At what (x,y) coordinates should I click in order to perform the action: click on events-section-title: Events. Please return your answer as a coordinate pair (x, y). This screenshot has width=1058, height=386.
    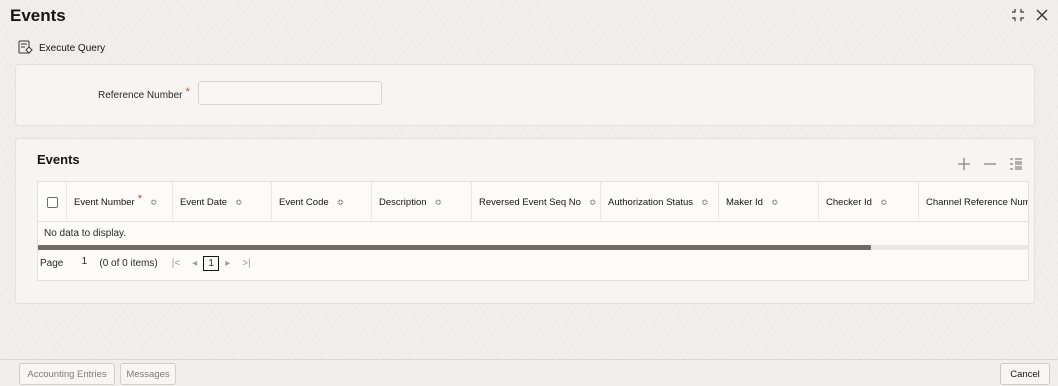
    Looking at the image, I should click on (58, 159).